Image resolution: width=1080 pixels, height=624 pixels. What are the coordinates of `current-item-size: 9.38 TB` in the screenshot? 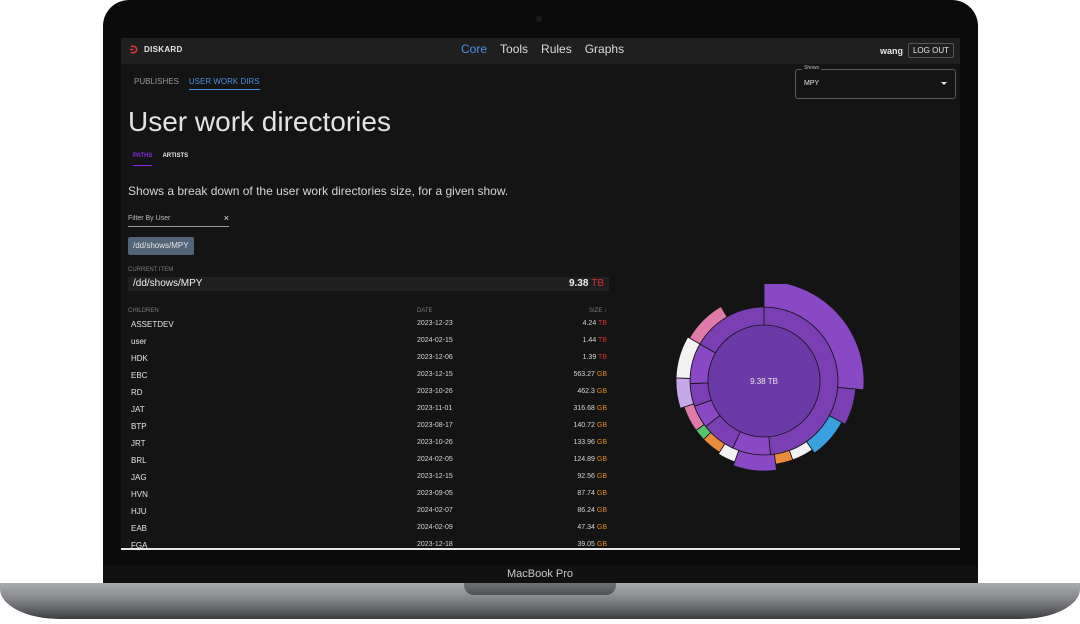 It's located at (586, 283).